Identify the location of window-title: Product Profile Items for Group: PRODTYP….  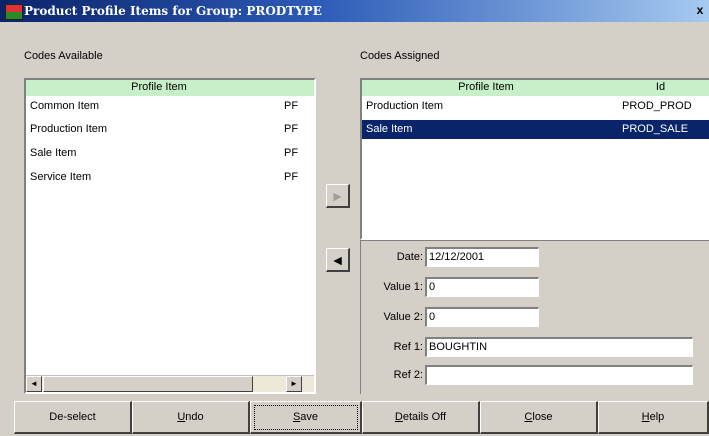
(173, 11).